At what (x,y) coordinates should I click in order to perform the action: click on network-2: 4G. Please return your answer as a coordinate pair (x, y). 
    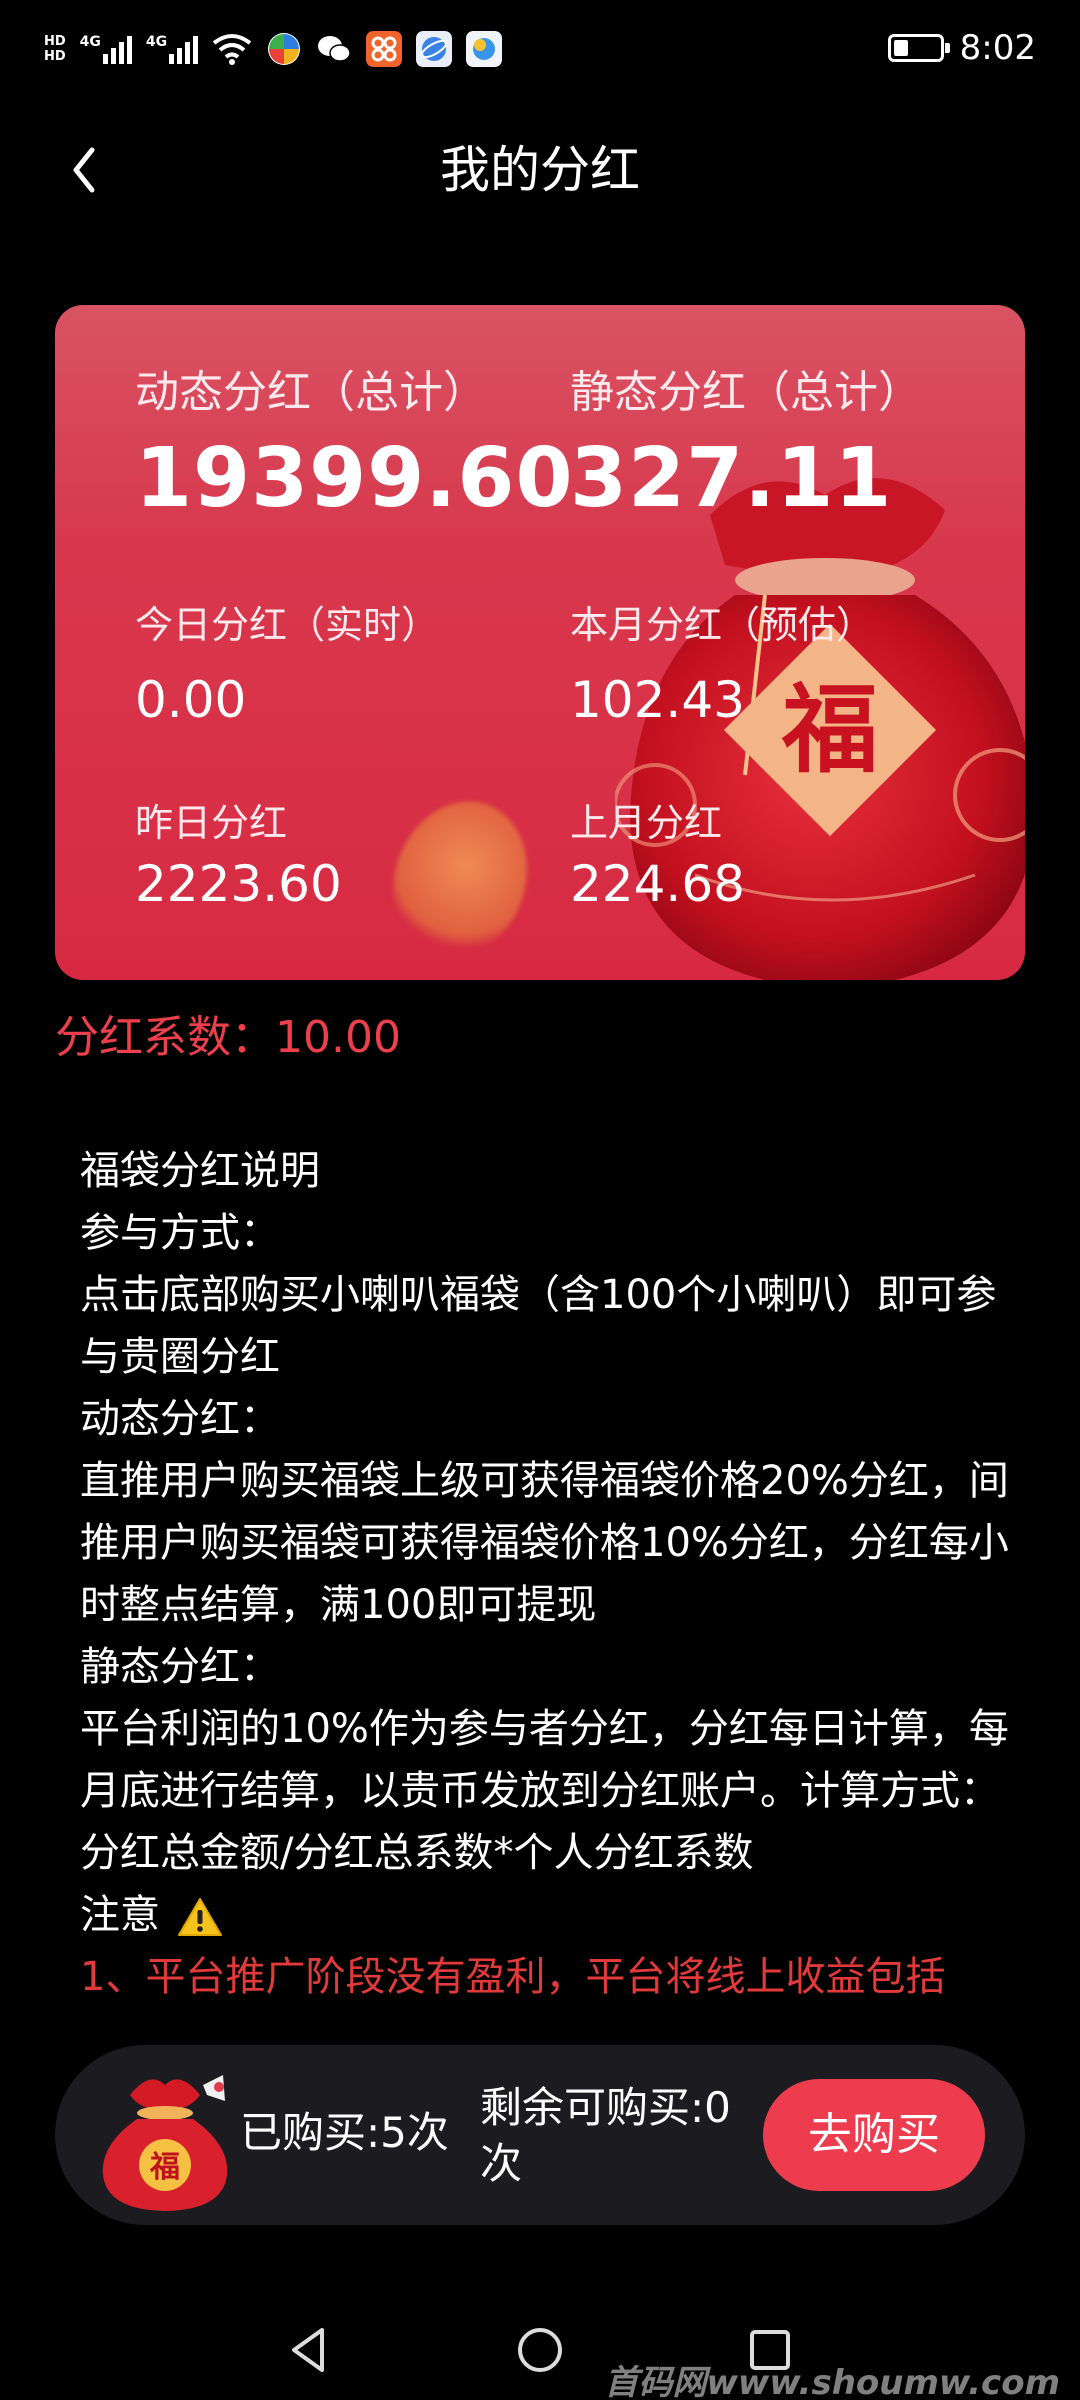
    Looking at the image, I should click on (172, 49).